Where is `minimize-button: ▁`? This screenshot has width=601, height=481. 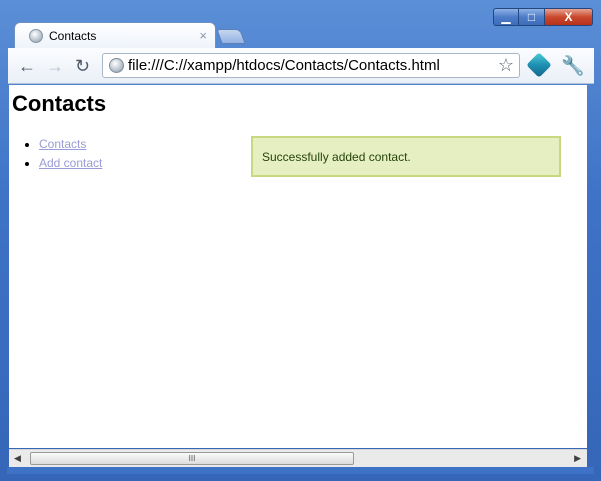 minimize-button: ▁ is located at coordinates (506, 17).